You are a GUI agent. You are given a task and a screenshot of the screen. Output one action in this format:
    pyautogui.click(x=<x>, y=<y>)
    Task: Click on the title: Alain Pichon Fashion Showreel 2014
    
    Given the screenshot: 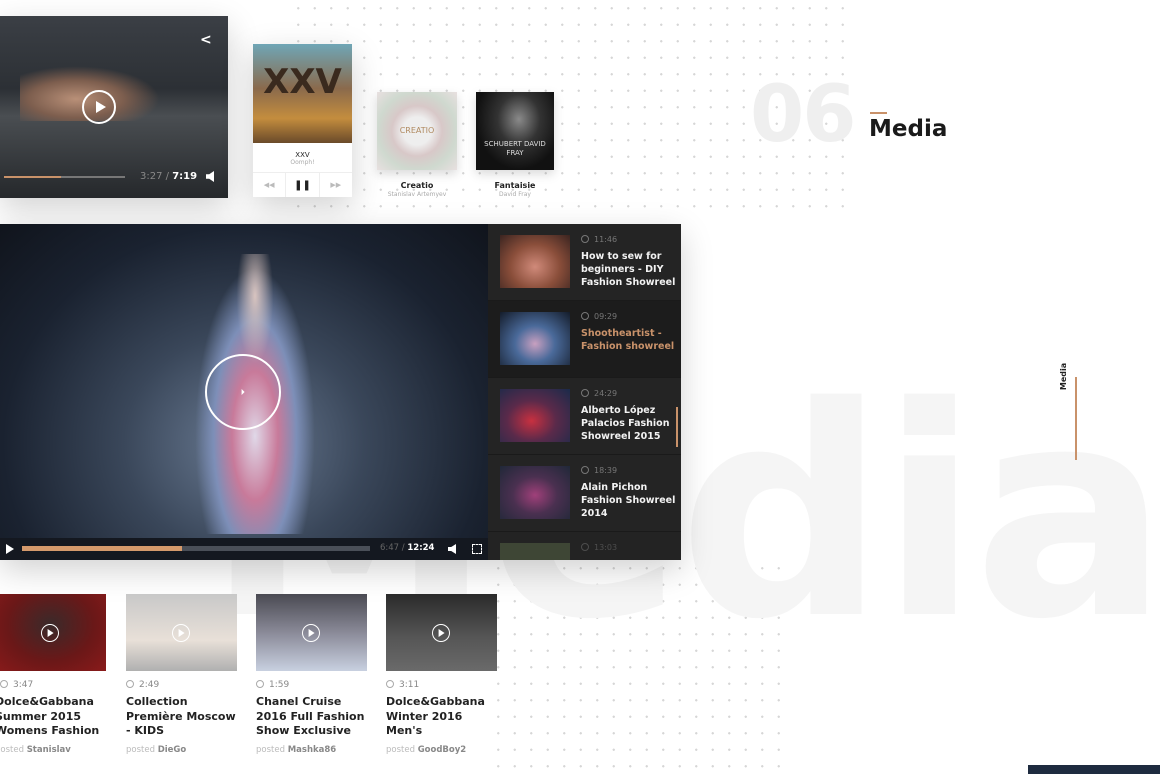 What is the action you would take?
    pyautogui.click(x=628, y=500)
    